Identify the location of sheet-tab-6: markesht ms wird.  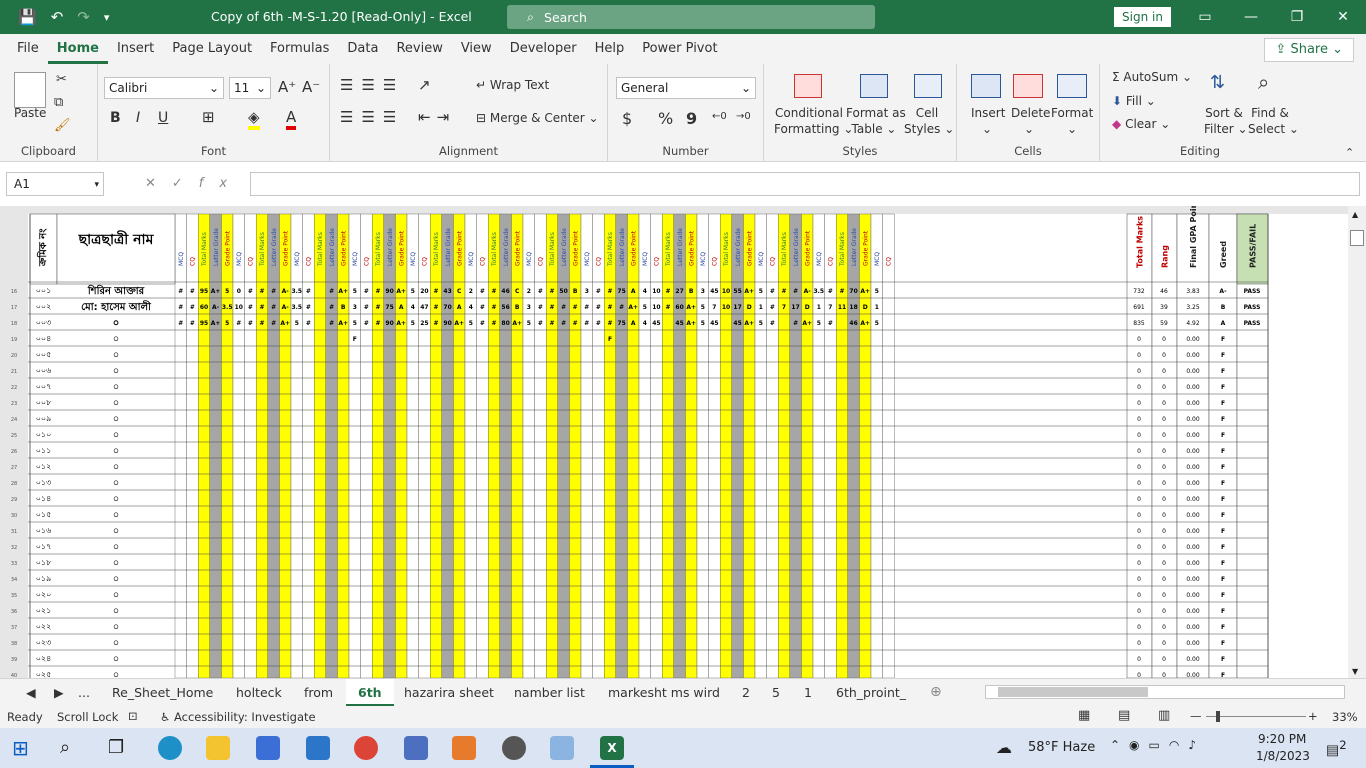
(664, 692).